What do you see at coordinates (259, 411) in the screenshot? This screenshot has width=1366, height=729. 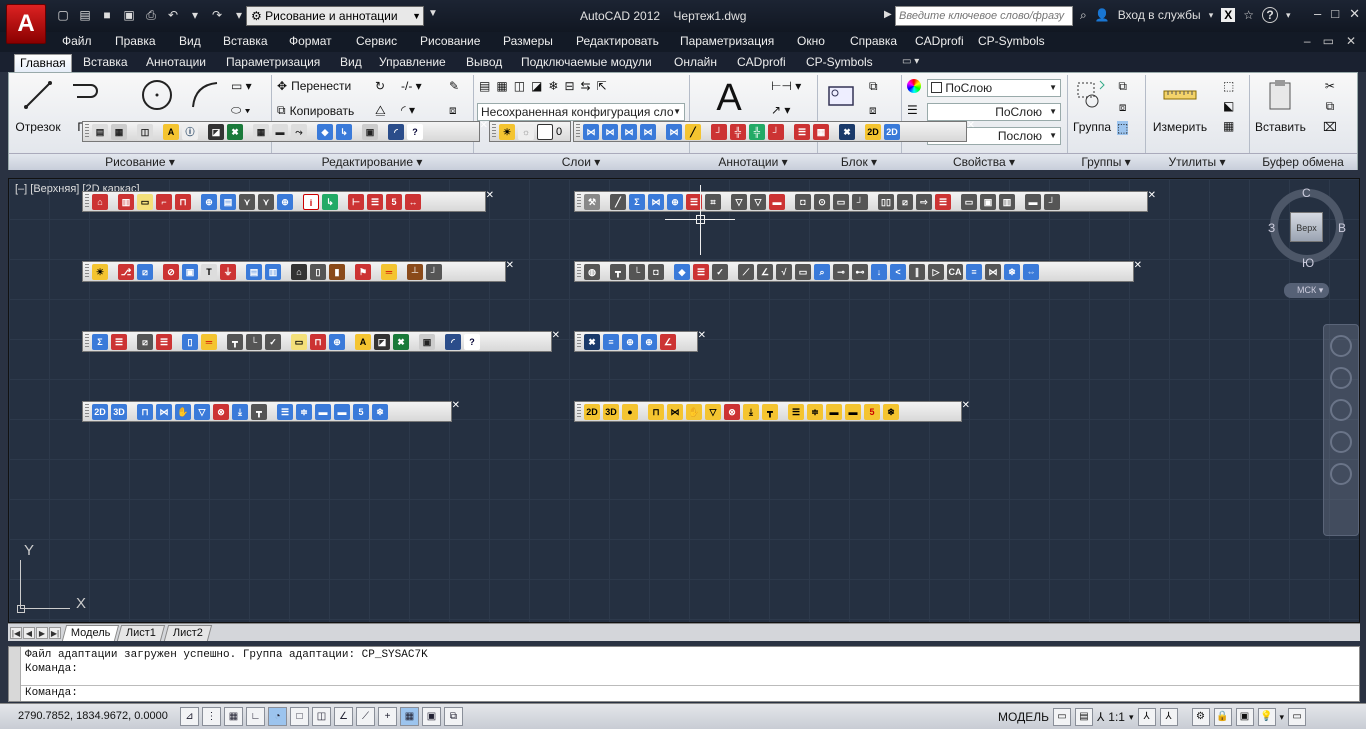 I see `pipe-t-c-icon: ┳` at bounding box center [259, 411].